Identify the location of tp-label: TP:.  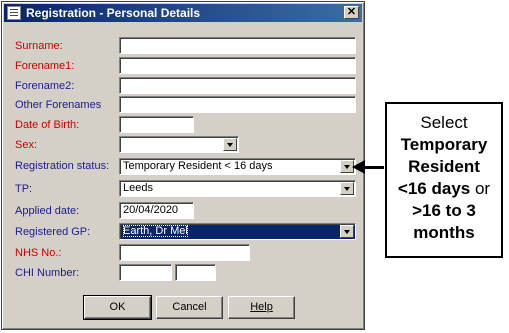
(24, 189).